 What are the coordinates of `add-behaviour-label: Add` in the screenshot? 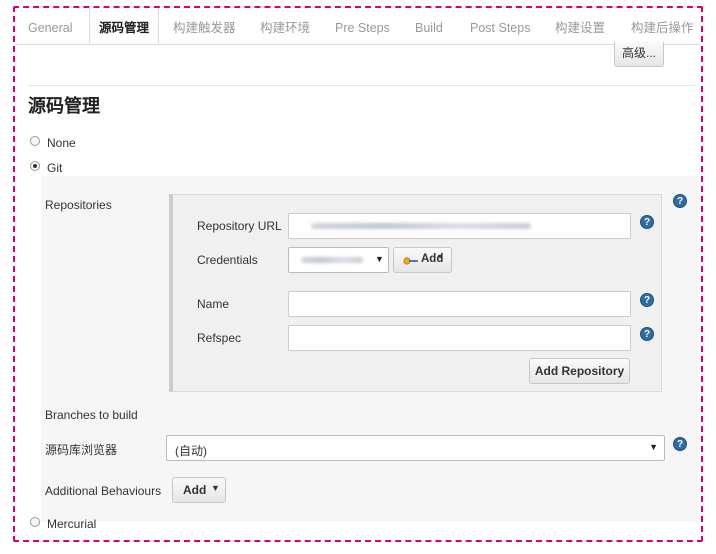 It's located at (195, 490).